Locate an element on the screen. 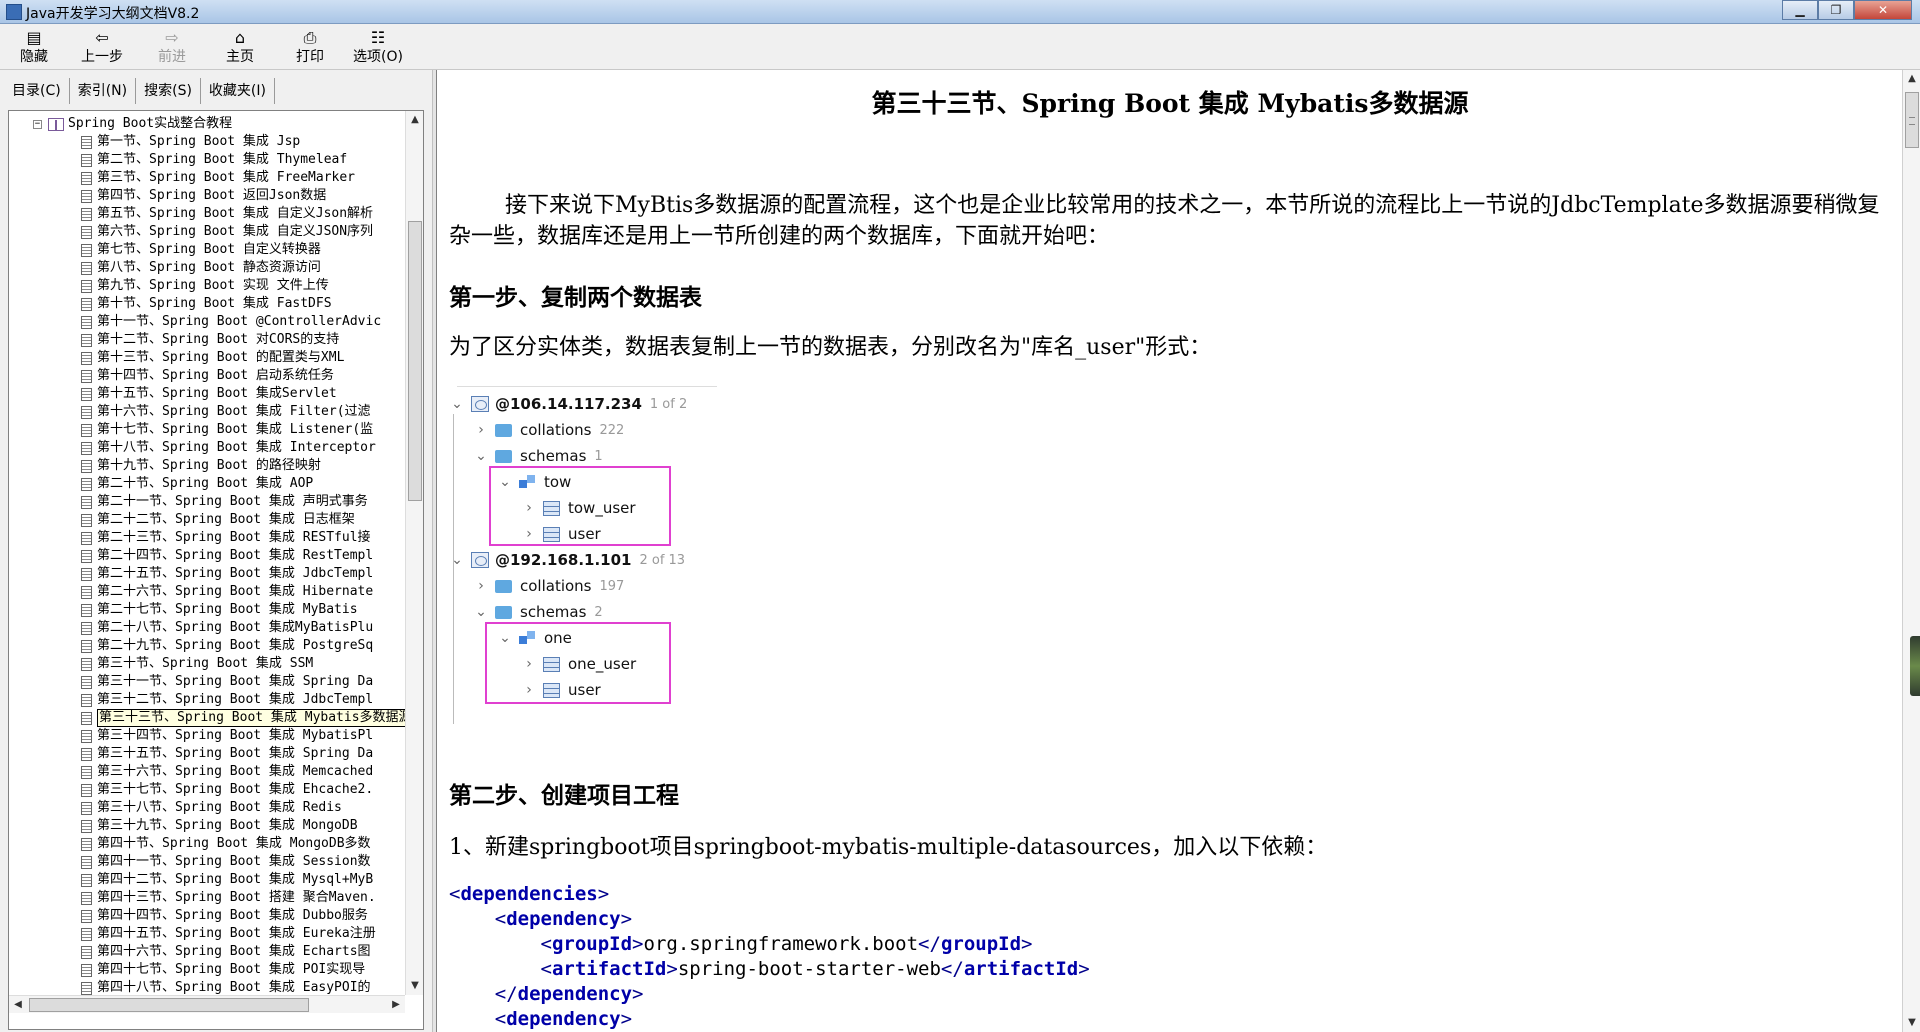 Image resolution: width=1920 pixels, height=1032 pixels. tree-item: 第十九节、Spring Boot 的路径映射 is located at coordinates (201, 466).